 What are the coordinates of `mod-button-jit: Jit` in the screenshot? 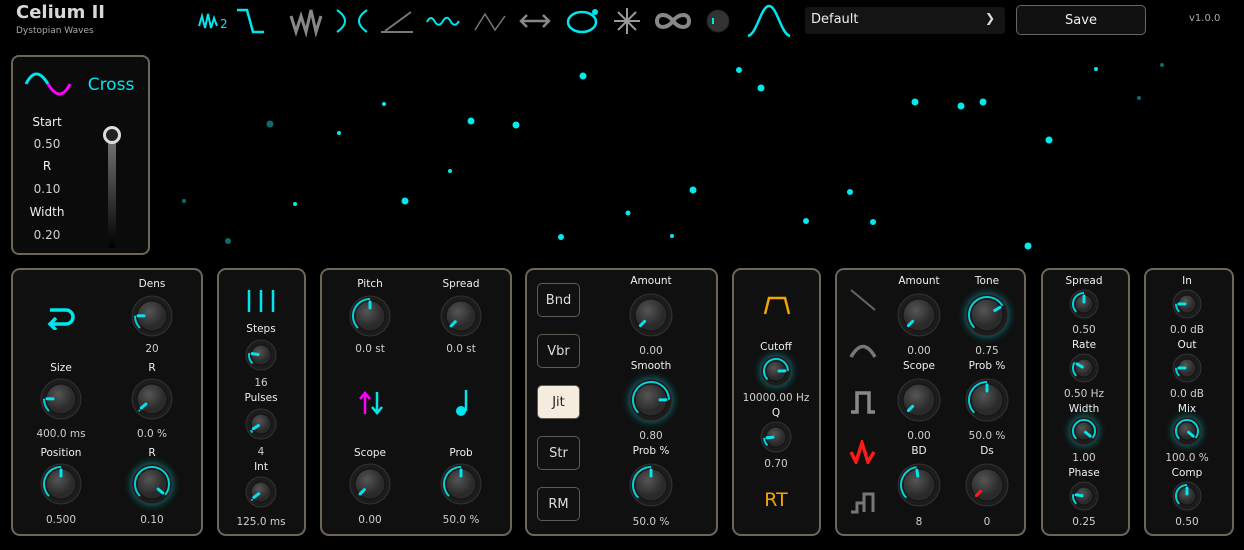 It's located at (558, 402).